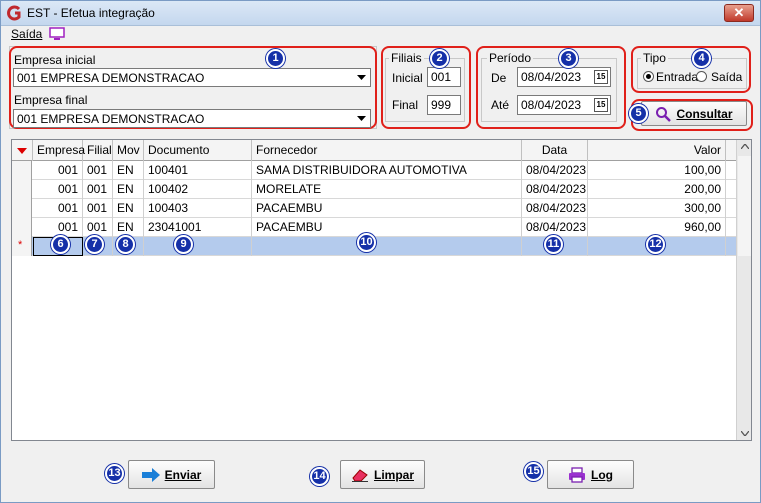 The height and width of the screenshot is (503, 761). I want to click on header-selector, so click(22, 150).